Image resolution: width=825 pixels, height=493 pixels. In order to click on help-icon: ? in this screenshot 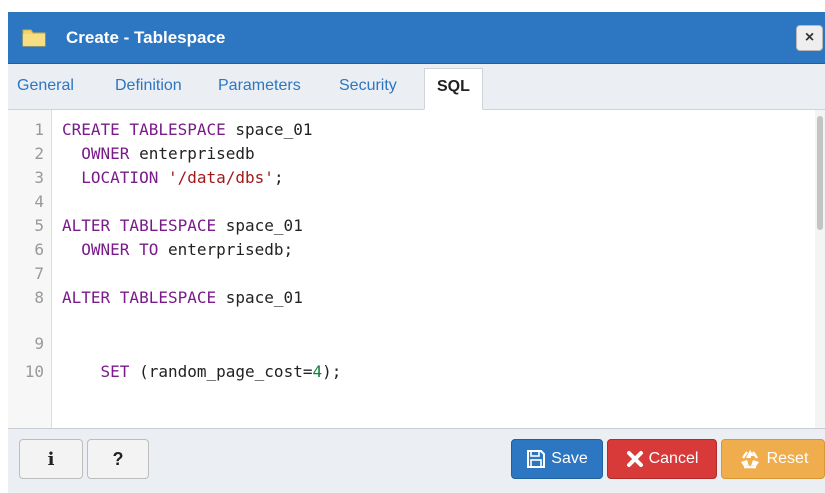, I will do `click(118, 458)`.